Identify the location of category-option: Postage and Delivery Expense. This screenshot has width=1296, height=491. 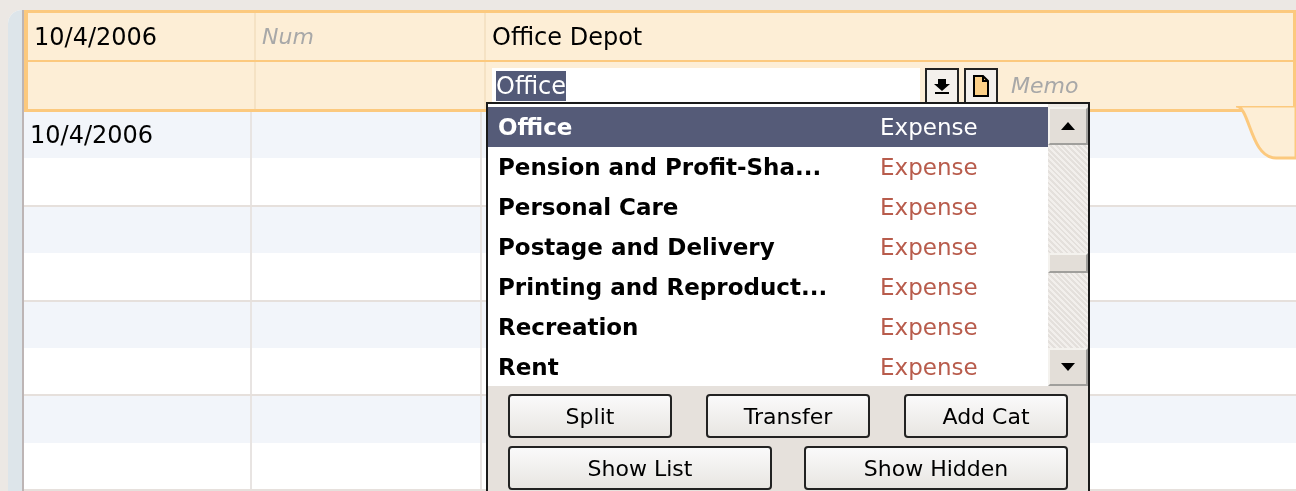
(768, 247).